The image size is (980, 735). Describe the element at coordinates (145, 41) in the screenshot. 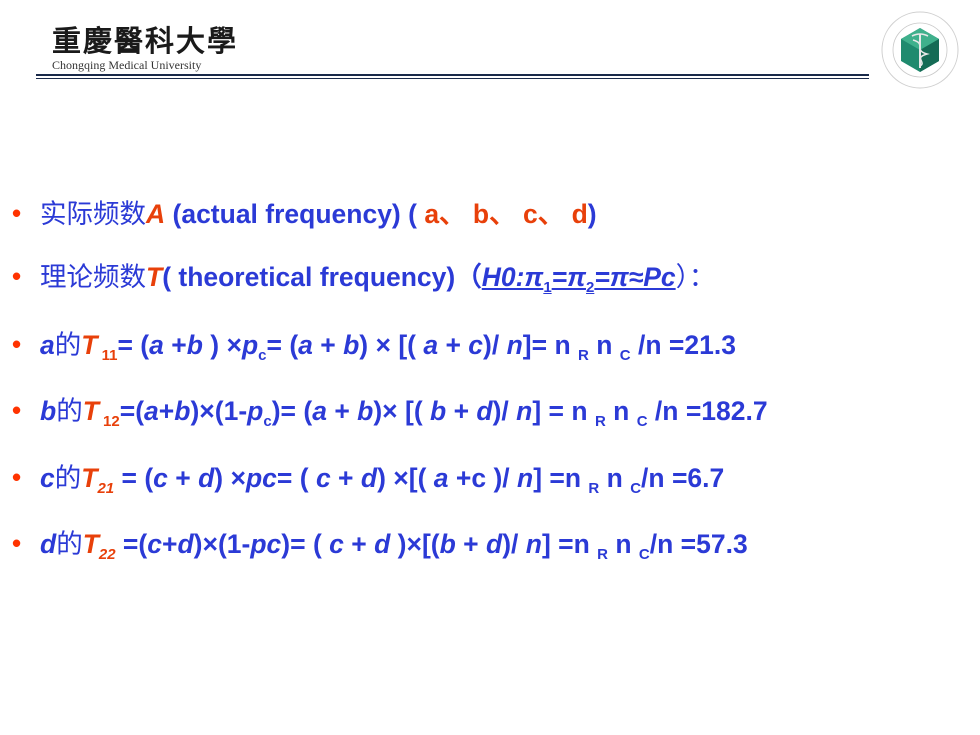

I see `university-logo-chinese: 重慶醫科大學` at that location.